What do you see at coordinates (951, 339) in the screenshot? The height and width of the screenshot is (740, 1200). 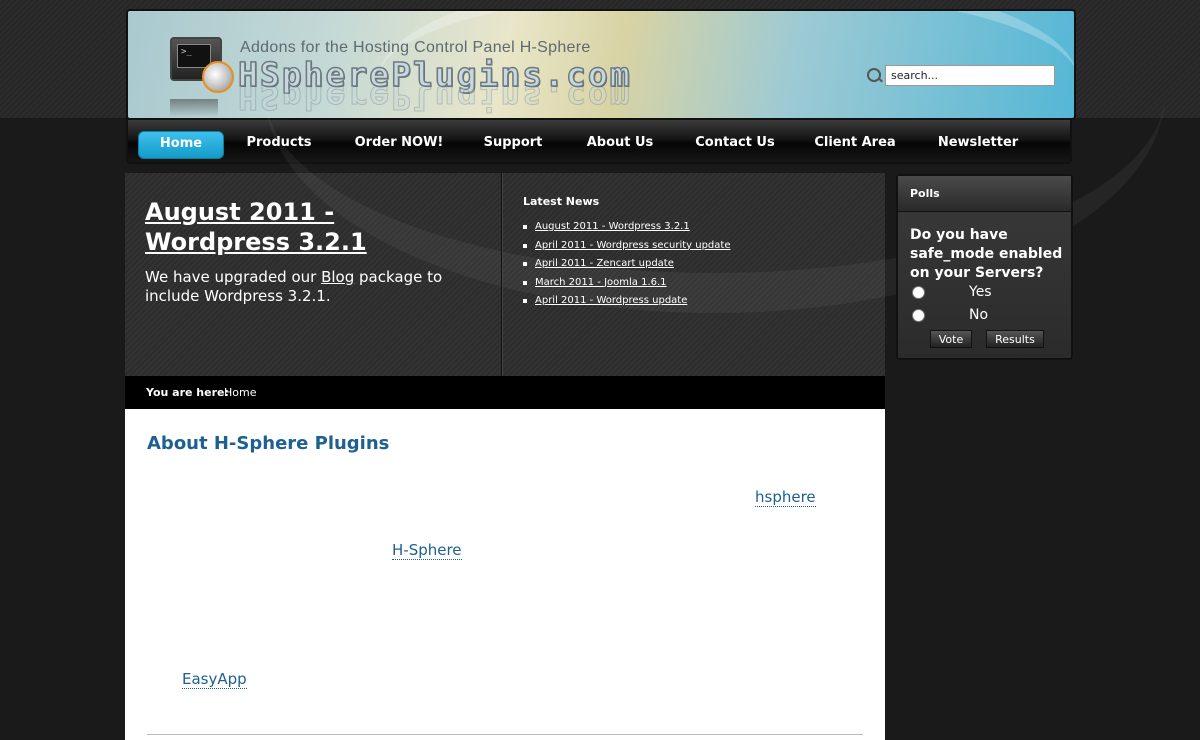 I see `vote-button: Vote` at bounding box center [951, 339].